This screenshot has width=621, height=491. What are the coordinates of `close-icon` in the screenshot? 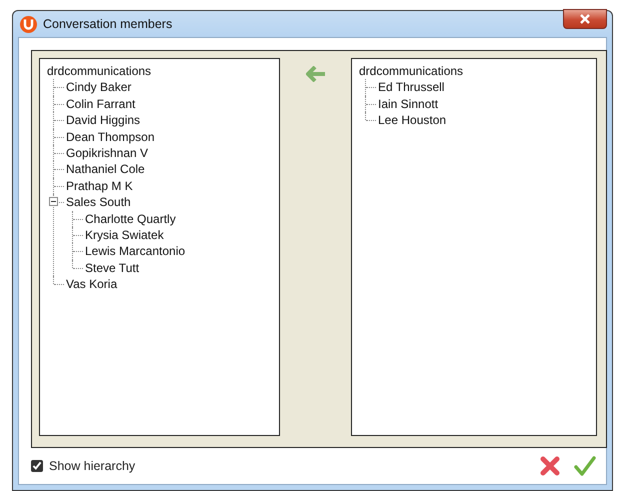 It's located at (585, 19).